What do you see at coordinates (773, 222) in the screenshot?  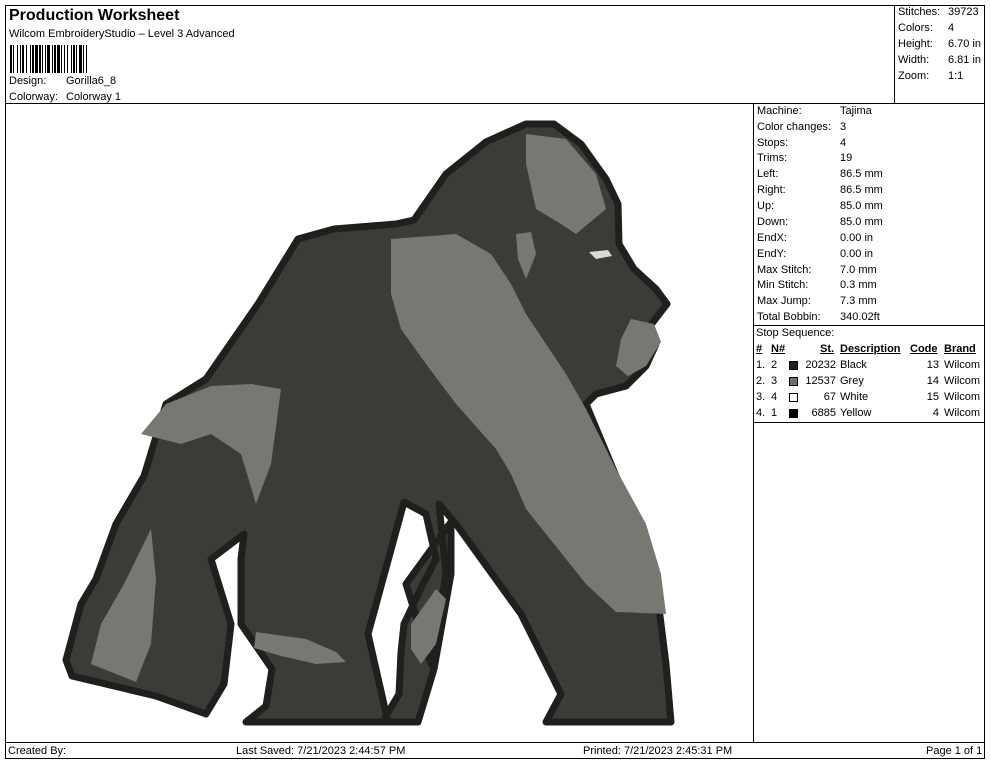 I see `down-label: Down:` at bounding box center [773, 222].